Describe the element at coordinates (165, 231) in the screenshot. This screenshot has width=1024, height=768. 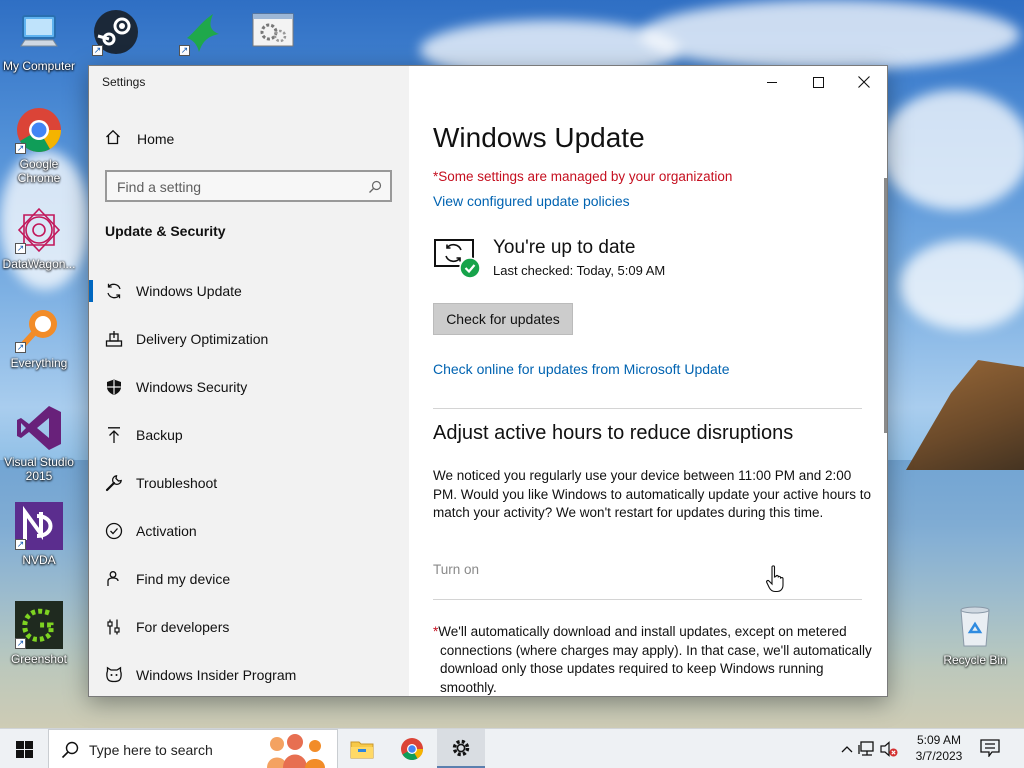
I see `section-title: Update & Security` at that location.